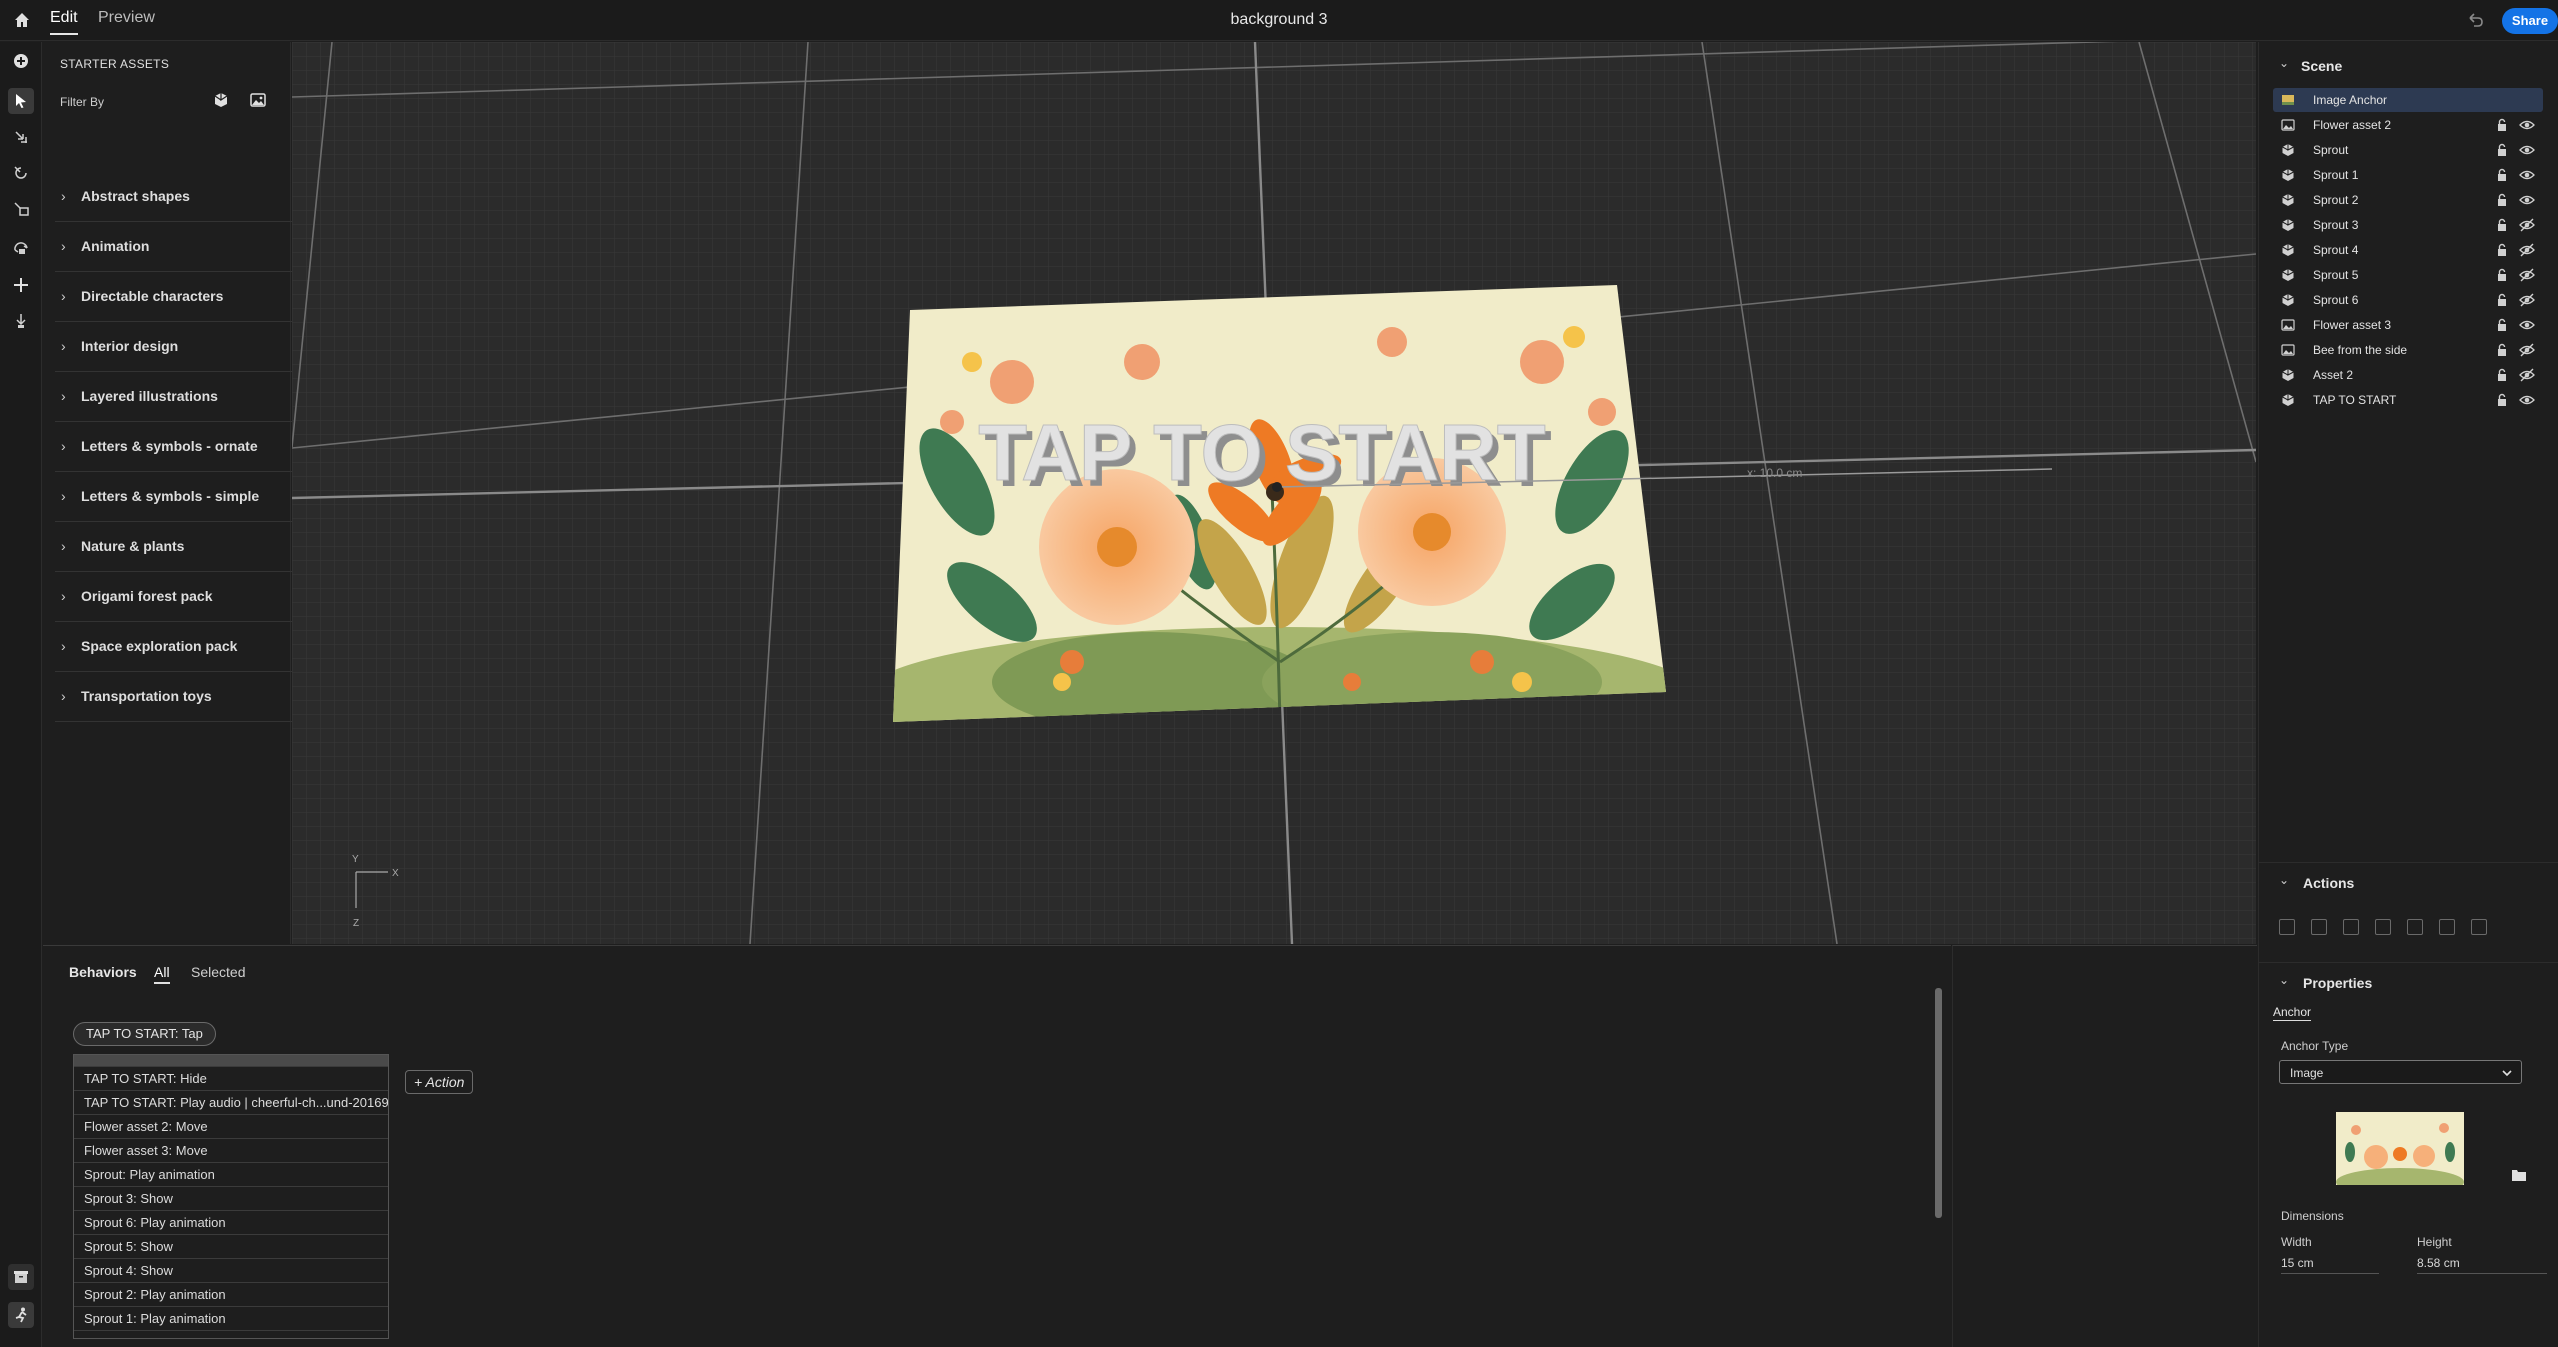 This screenshot has width=2558, height=1347. Describe the element at coordinates (2408, 250) in the screenshot. I see `layer-item: Sprout 4` at that location.